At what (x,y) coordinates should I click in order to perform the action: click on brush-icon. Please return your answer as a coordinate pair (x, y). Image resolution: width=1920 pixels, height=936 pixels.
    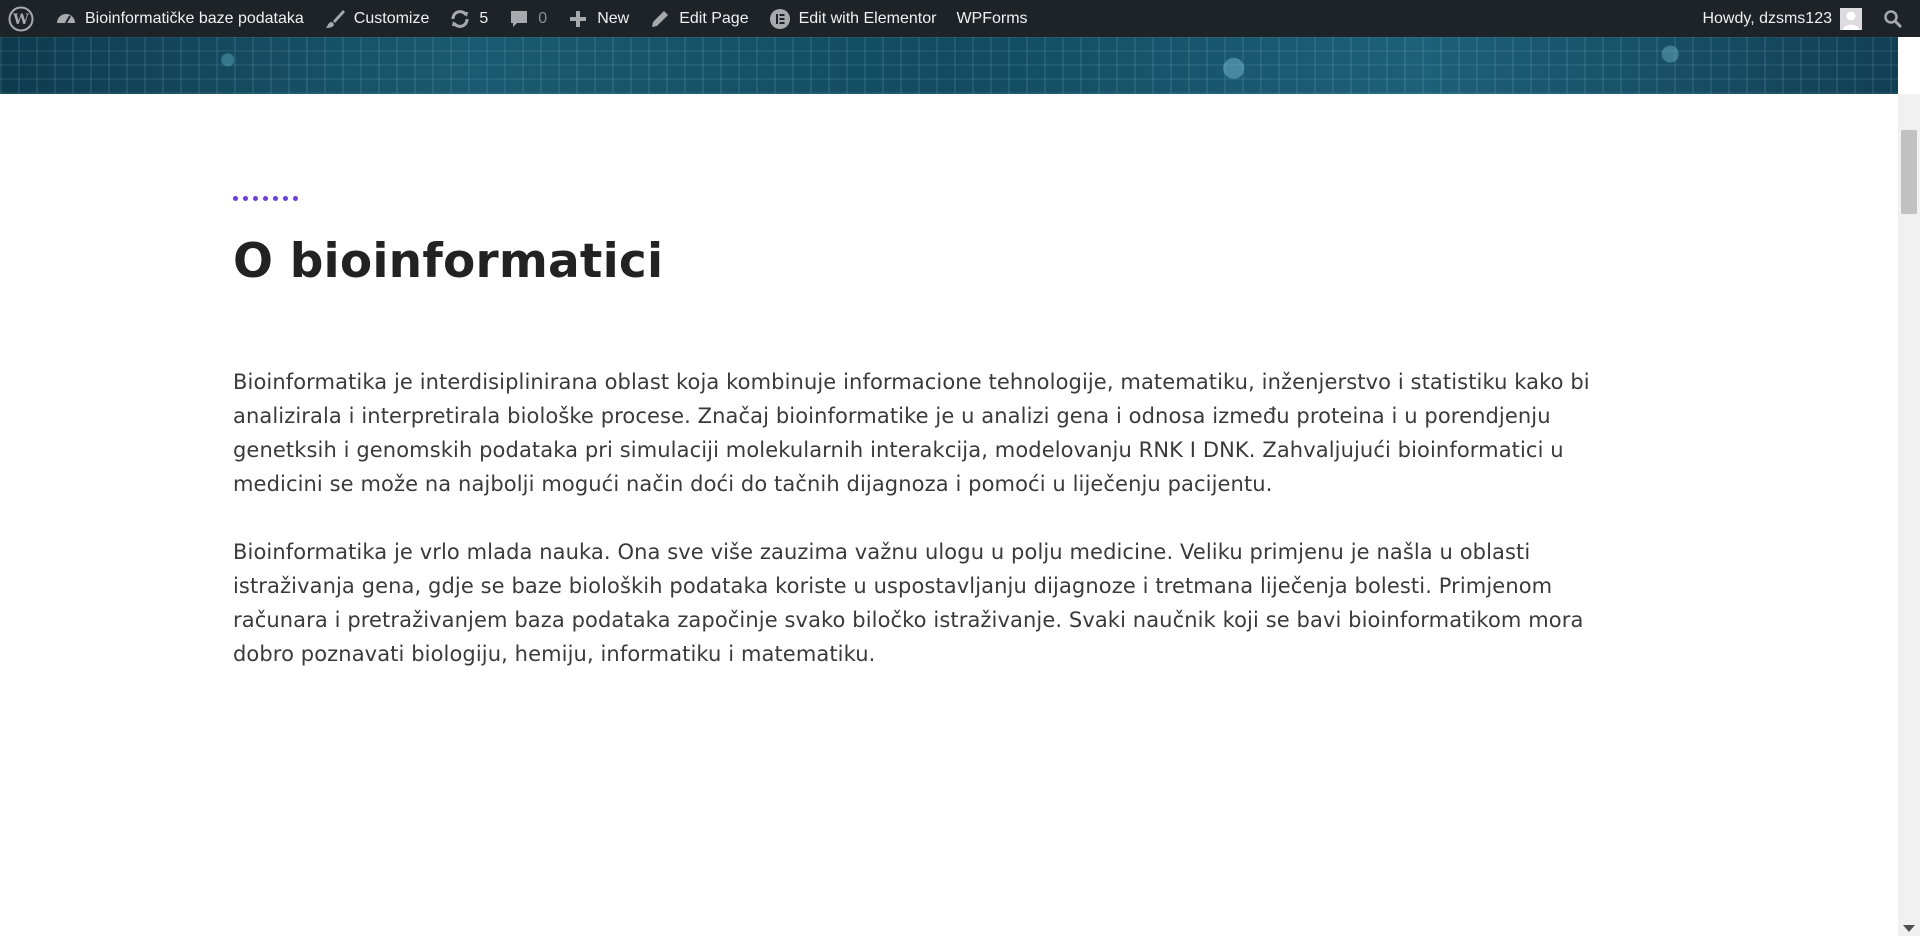
    Looking at the image, I should click on (335, 19).